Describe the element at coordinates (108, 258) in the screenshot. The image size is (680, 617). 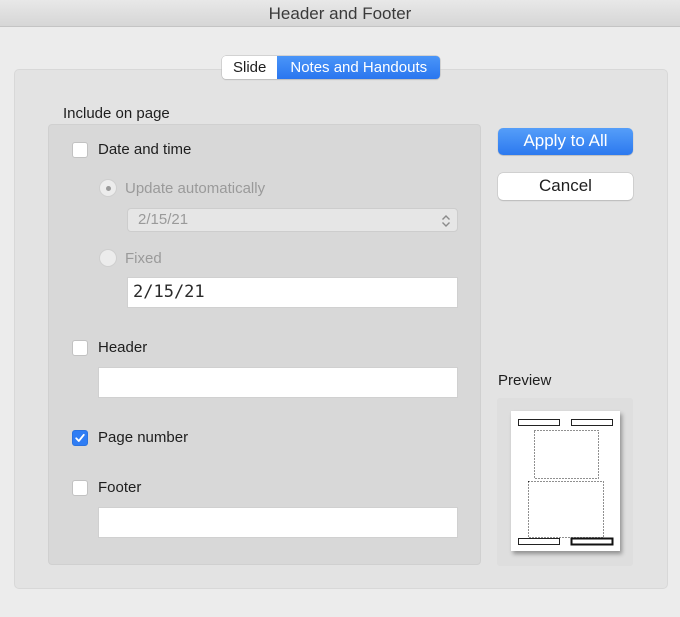
I see `fixed-radio` at that location.